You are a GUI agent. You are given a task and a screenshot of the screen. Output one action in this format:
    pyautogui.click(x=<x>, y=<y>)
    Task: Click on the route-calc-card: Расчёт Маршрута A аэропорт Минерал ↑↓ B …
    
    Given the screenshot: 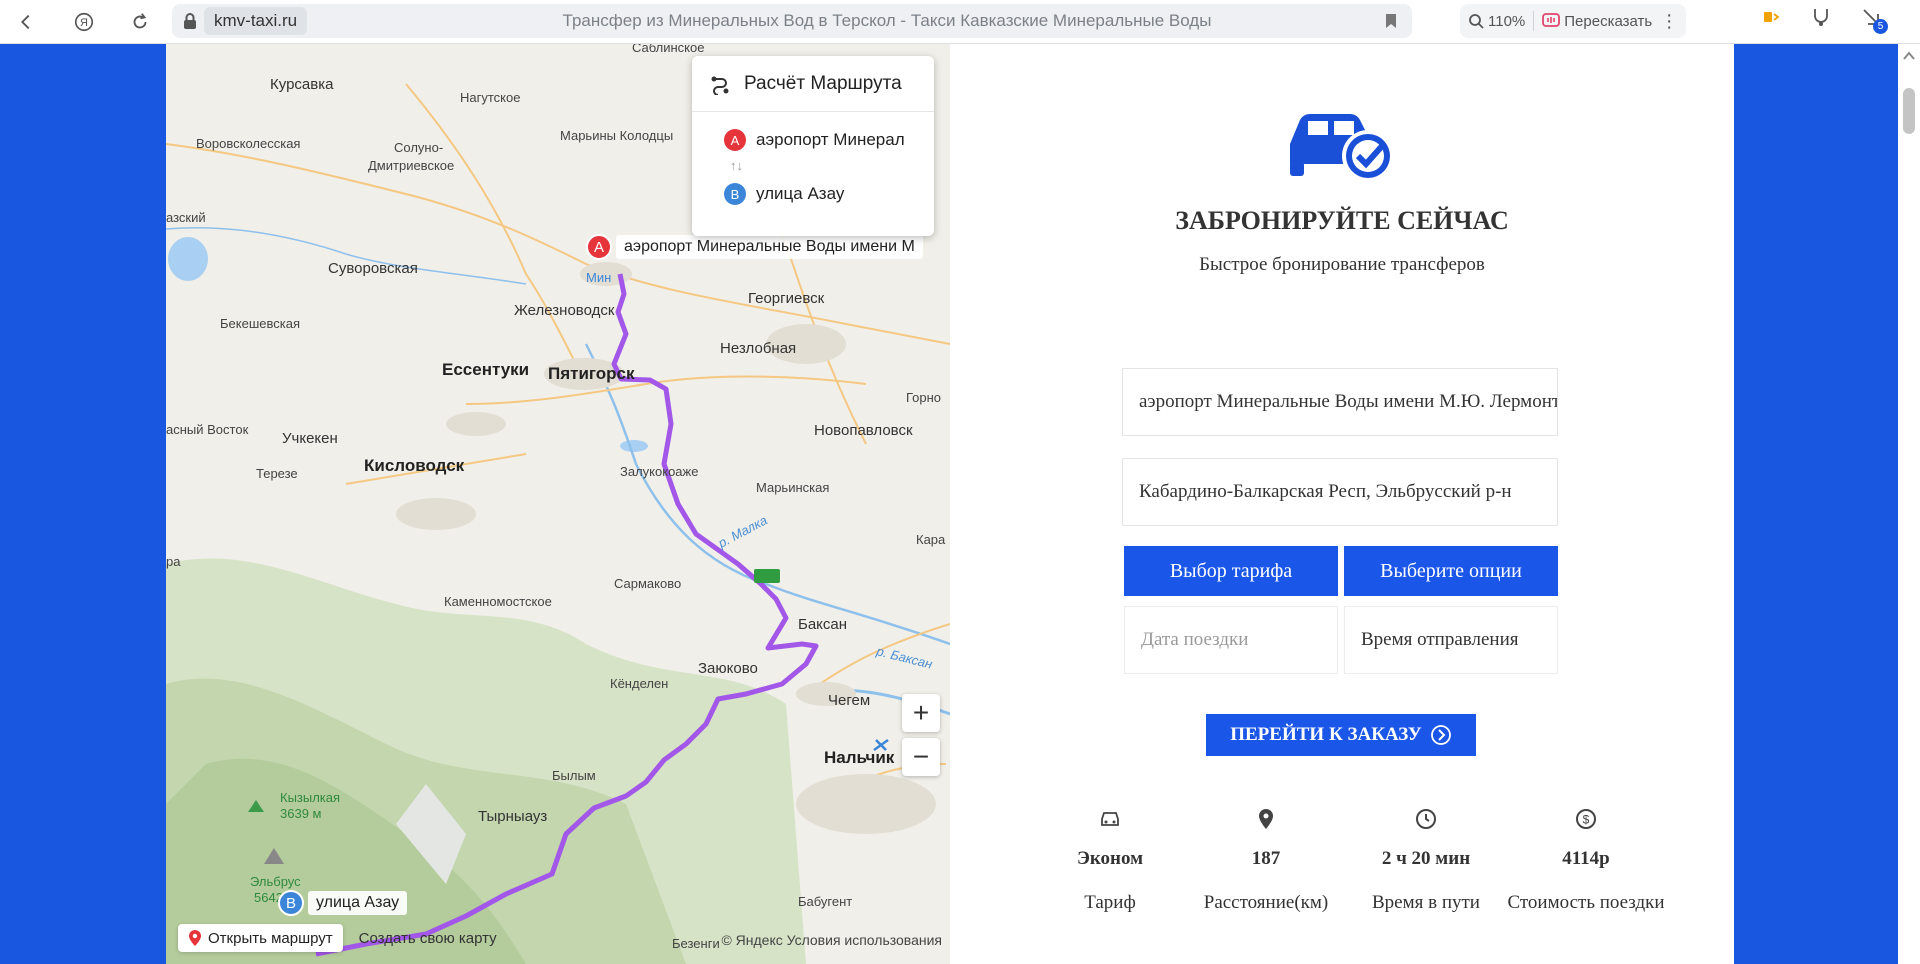 What is the action you would take?
    pyautogui.click(x=813, y=146)
    